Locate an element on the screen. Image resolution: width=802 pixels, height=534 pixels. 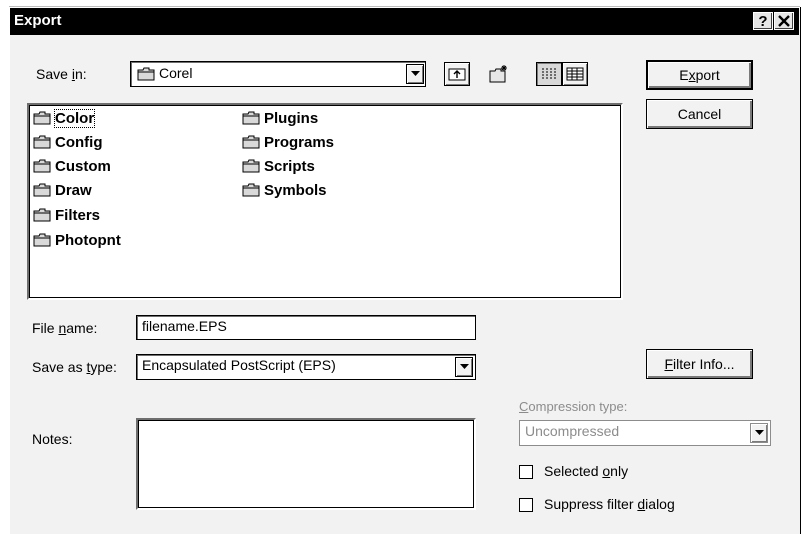
suppress-filter-dialog-checkbox is located at coordinates (526, 505).